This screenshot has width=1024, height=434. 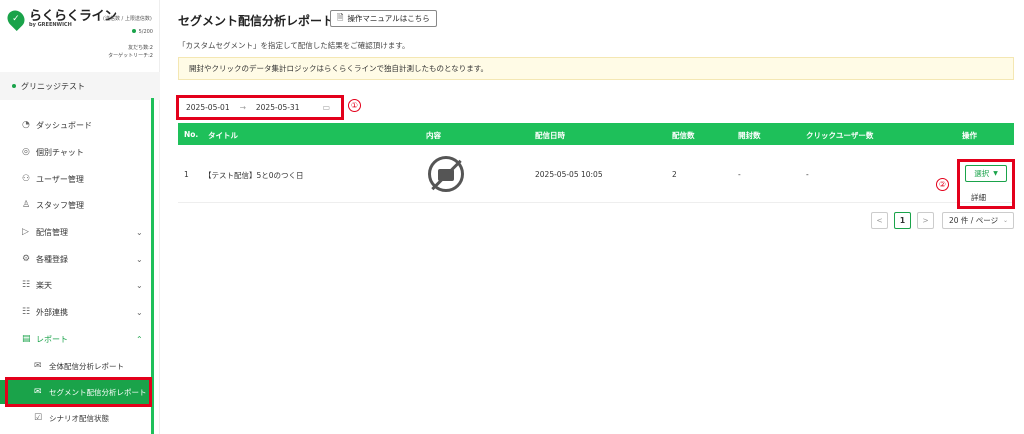 I want to click on cell-no: 1, so click(x=186, y=174).